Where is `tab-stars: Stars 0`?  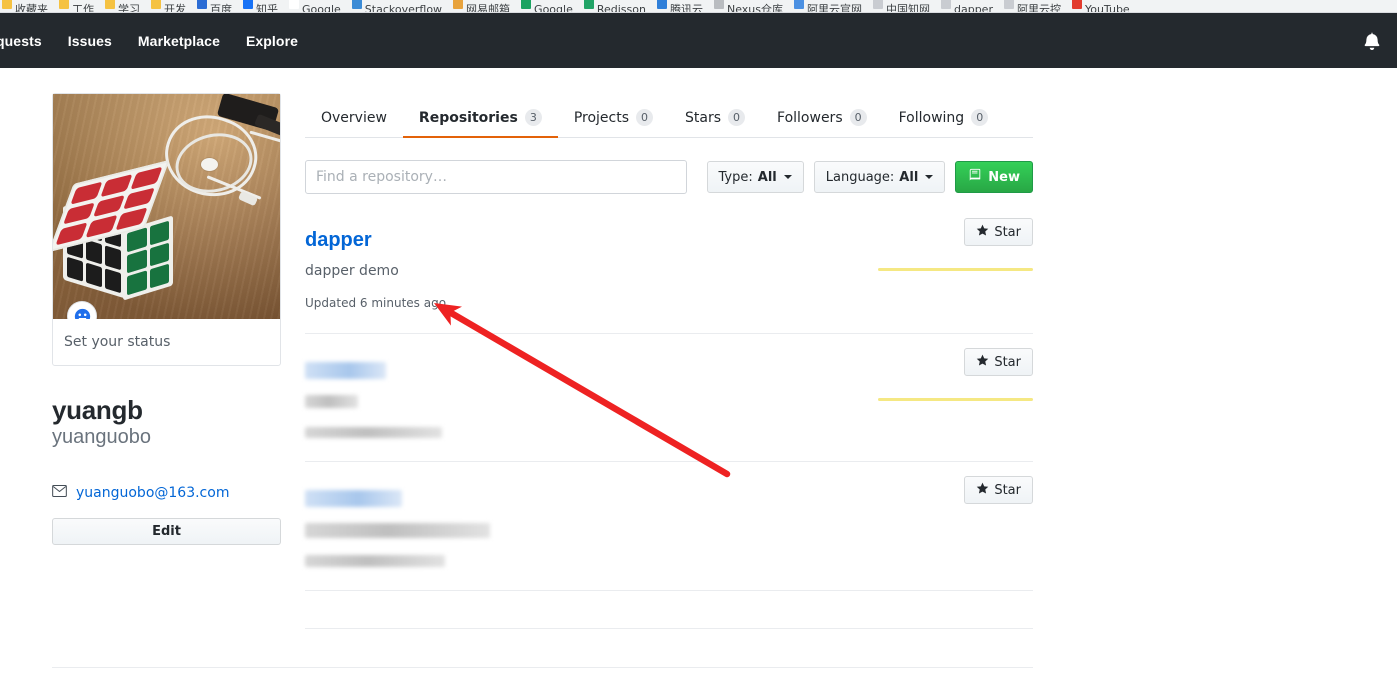 tab-stars: Stars 0 is located at coordinates (715, 123).